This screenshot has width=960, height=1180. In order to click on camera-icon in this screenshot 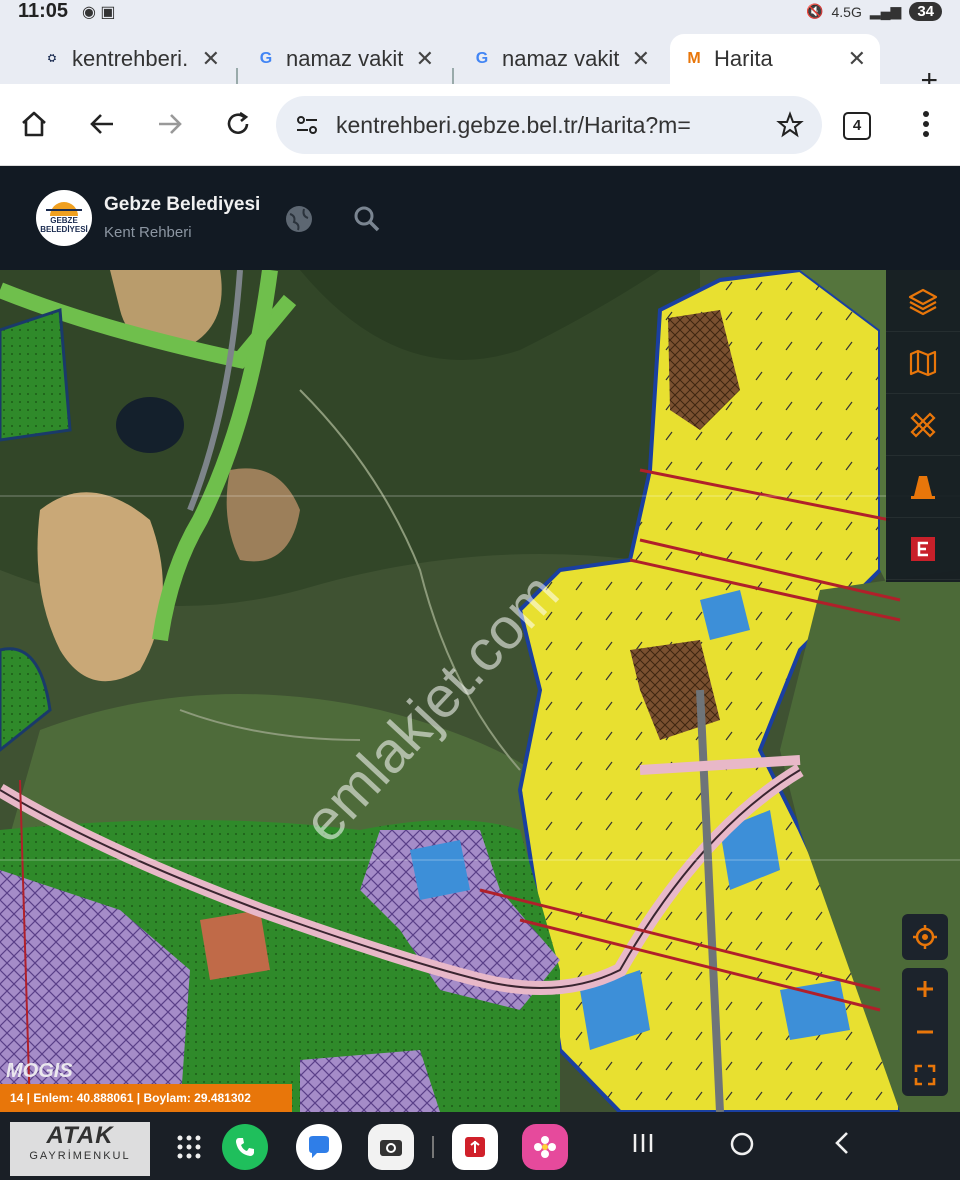, I will do `click(391, 1148)`.